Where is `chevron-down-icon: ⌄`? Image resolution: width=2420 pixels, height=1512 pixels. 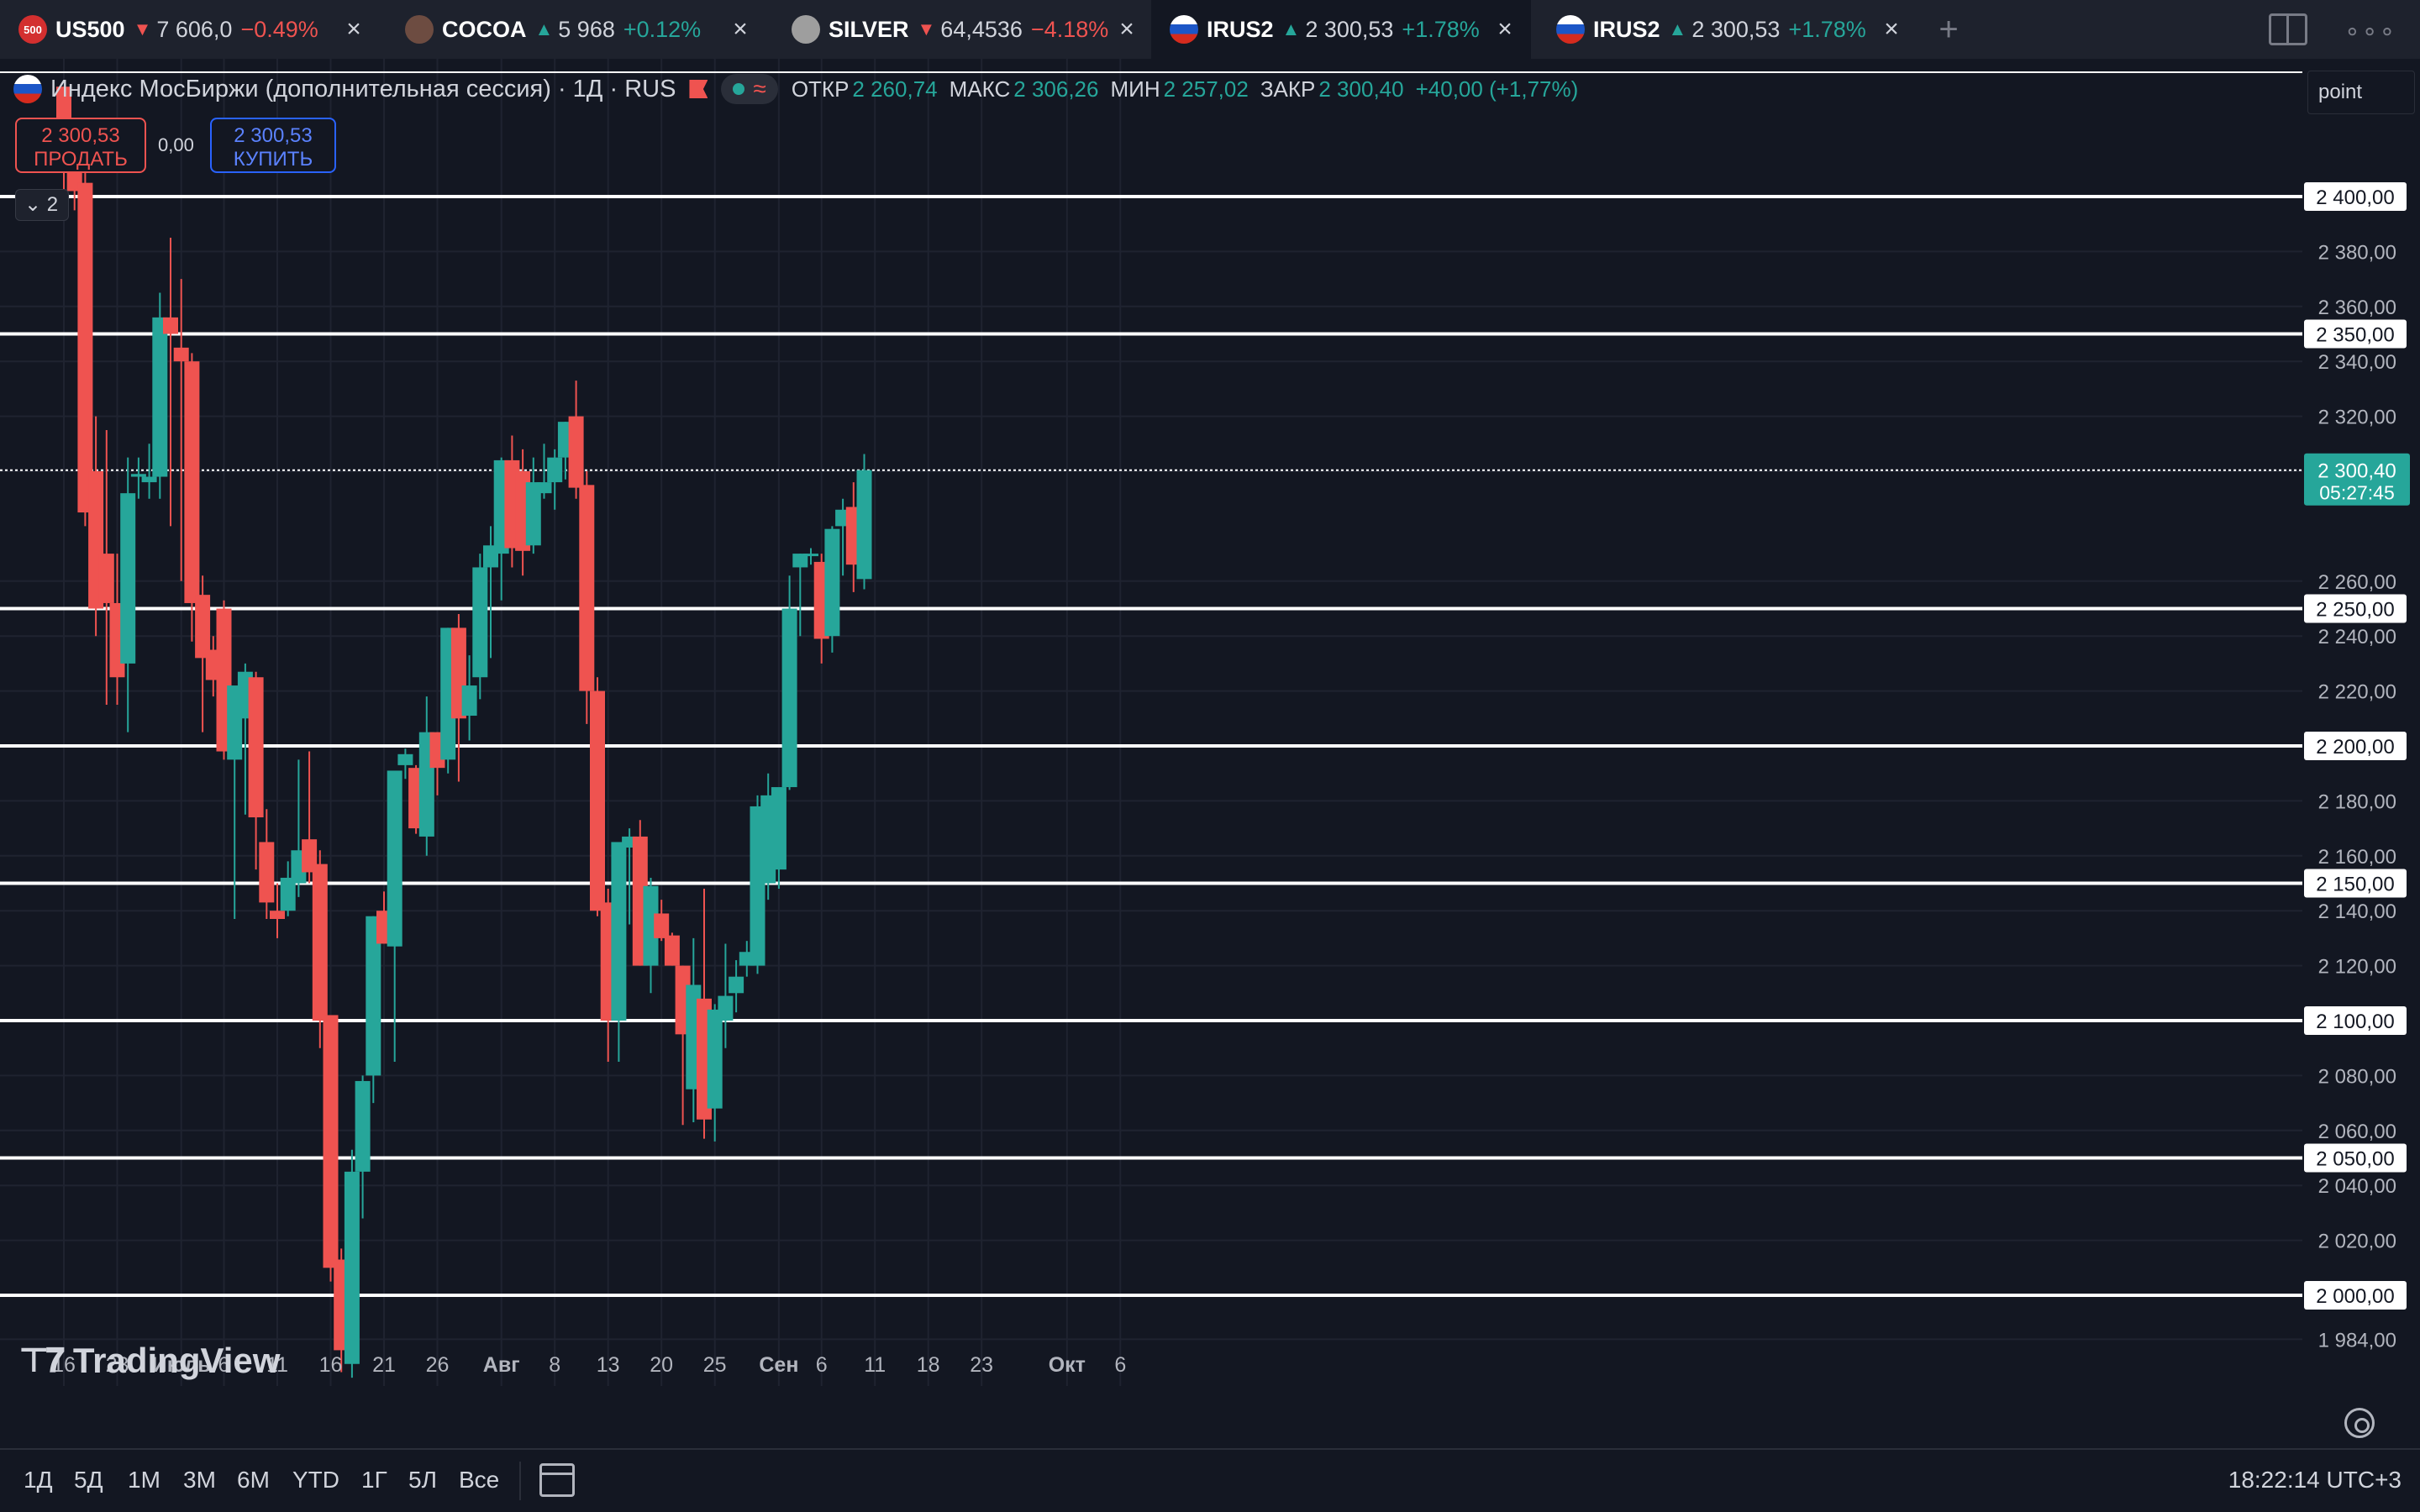
chevron-down-icon: ⌄ is located at coordinates (33, 204).